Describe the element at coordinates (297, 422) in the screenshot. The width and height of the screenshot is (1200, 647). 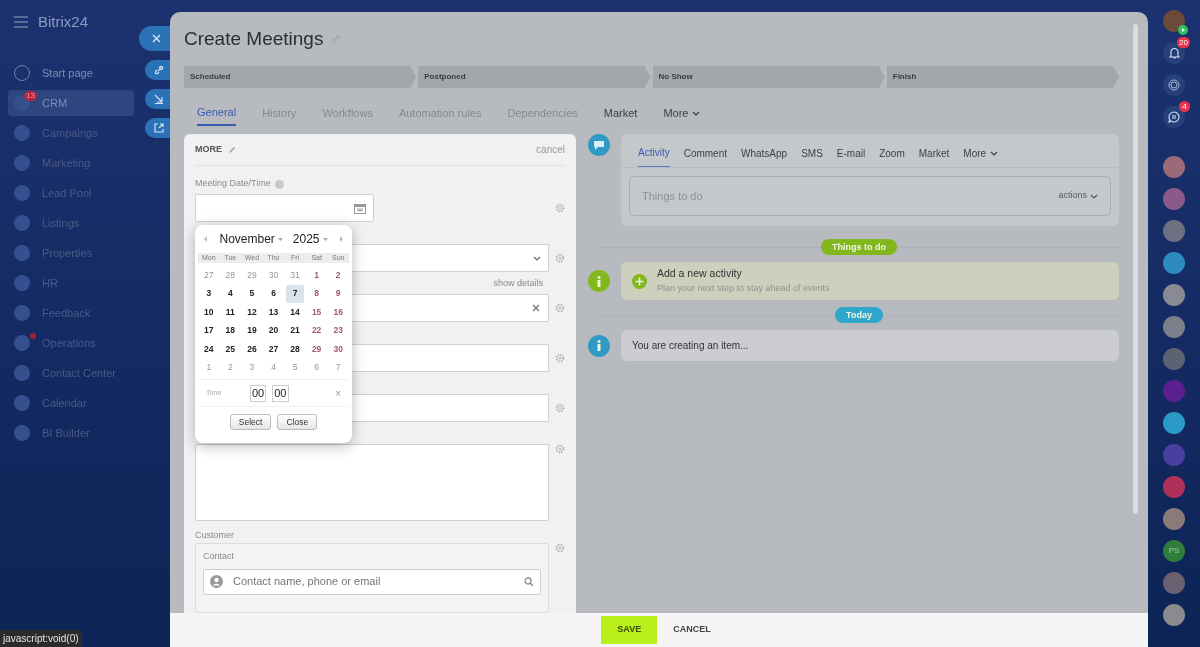
I see `close-button: Close` at that location.